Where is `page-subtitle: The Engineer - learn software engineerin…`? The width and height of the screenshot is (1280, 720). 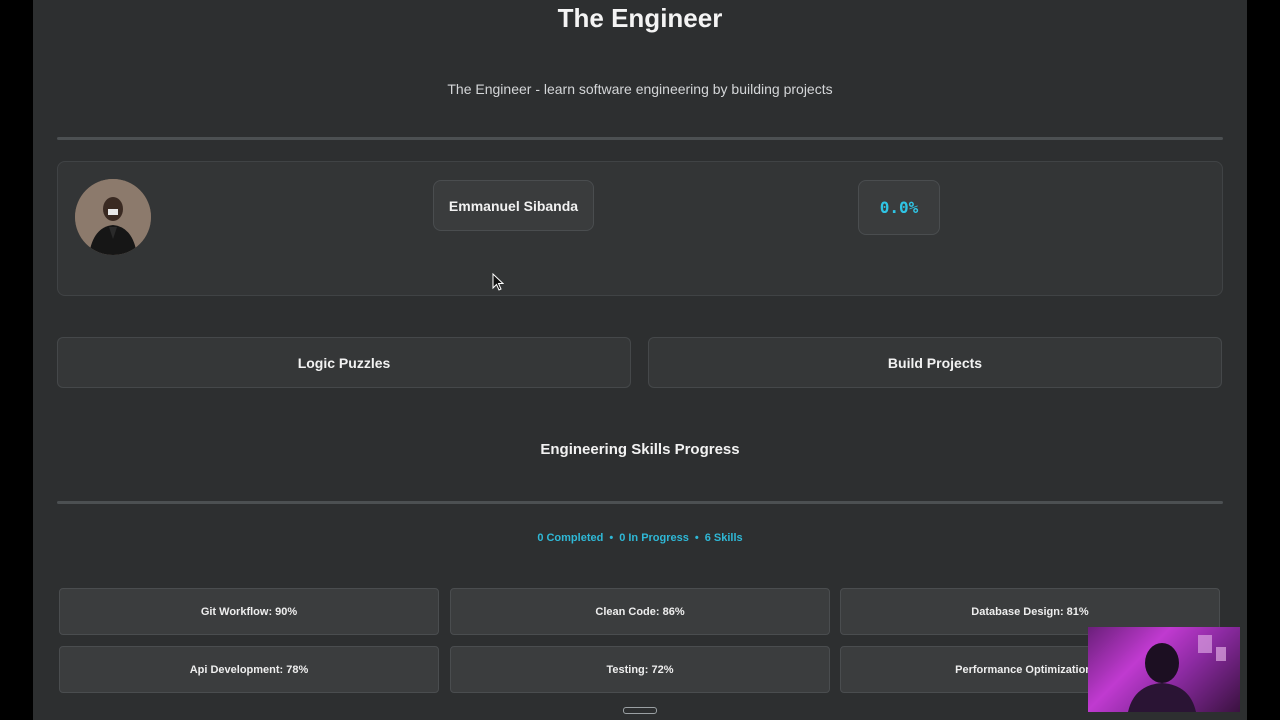
page-subtitle: The Engineer - learn software engineerin… is located at coordinates (640, 89).